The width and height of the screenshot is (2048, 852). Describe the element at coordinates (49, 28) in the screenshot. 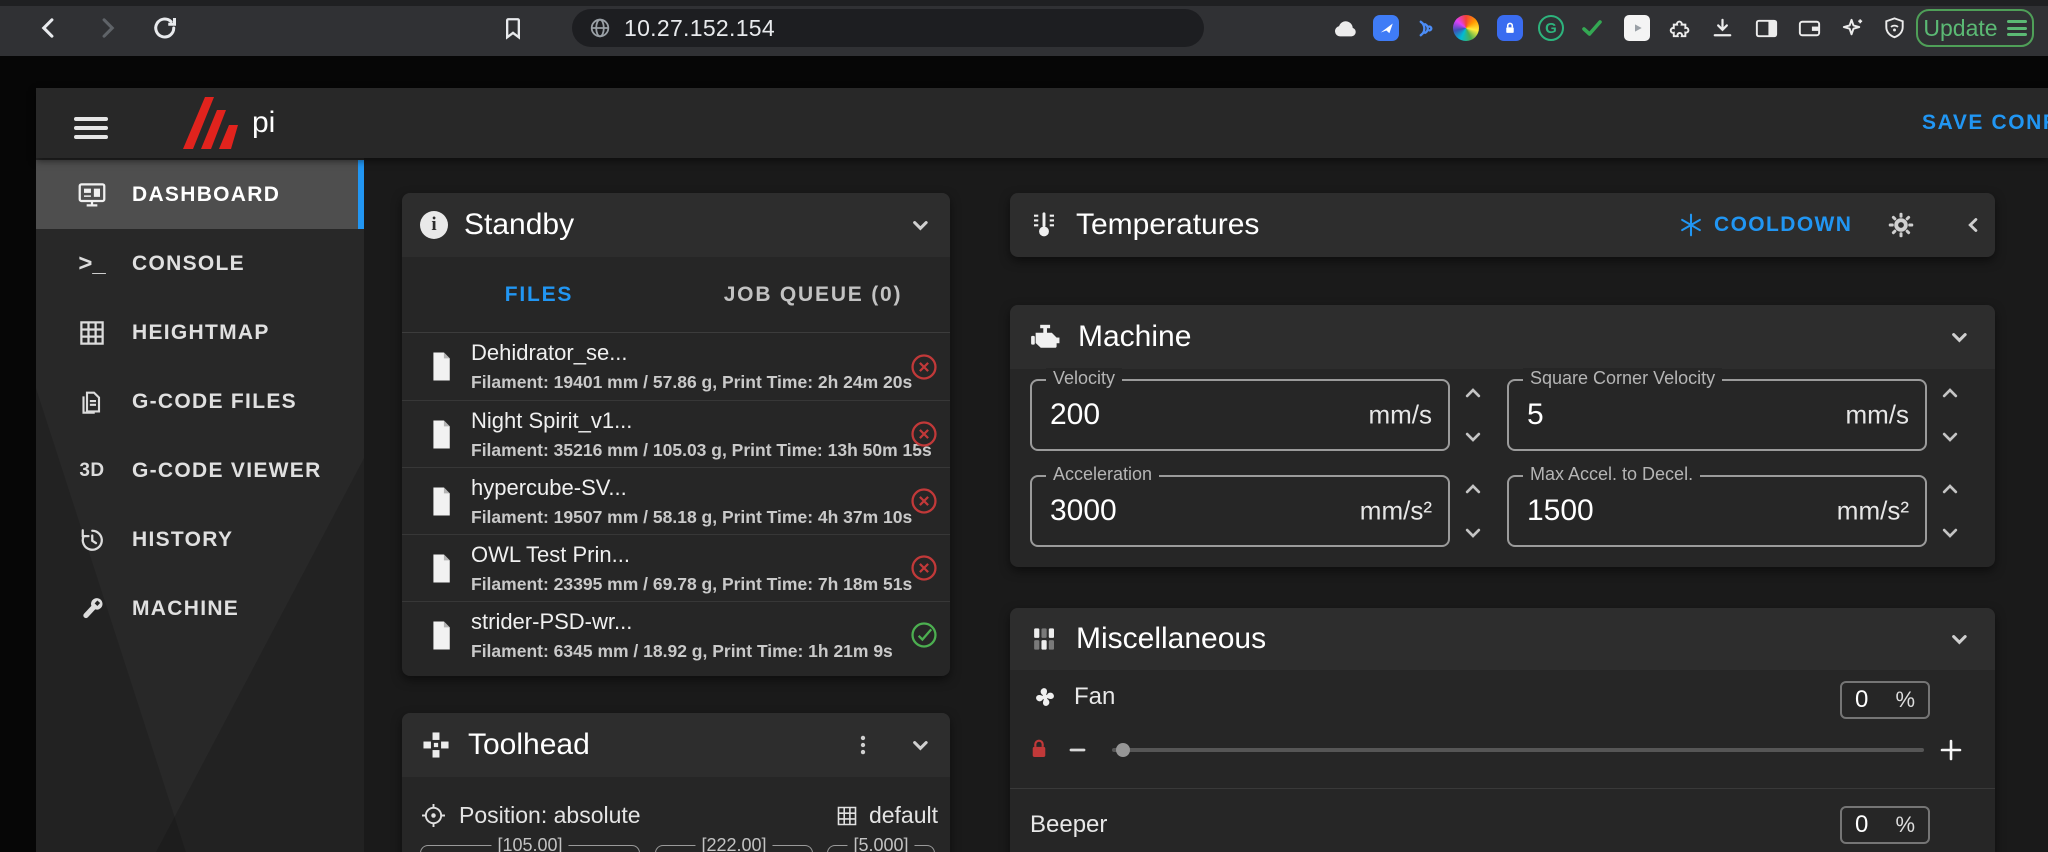

I see `back-button` at that location.